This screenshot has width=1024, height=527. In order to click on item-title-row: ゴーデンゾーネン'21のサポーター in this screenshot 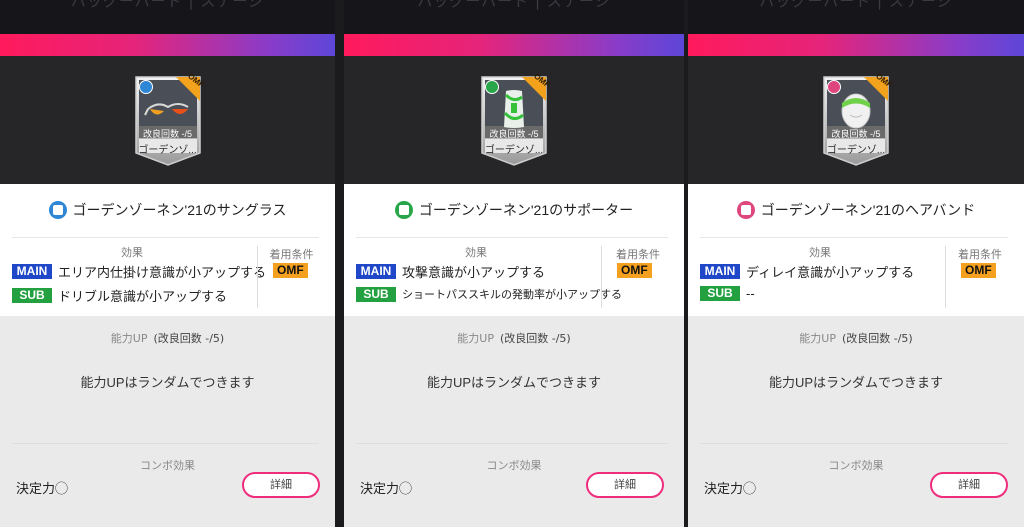, I will do `click(514, 210)`.